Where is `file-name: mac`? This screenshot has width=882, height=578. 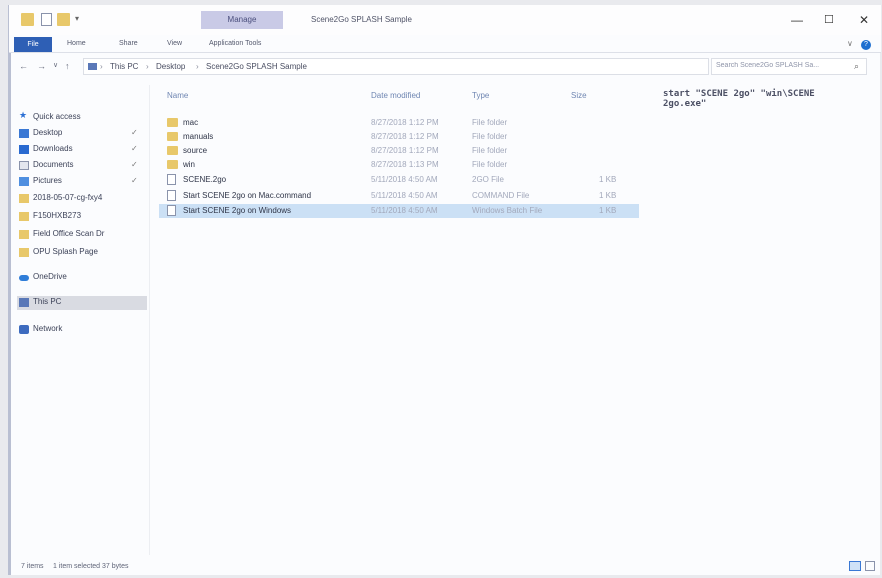 file-name: mac is located at coordinates (191, 122).